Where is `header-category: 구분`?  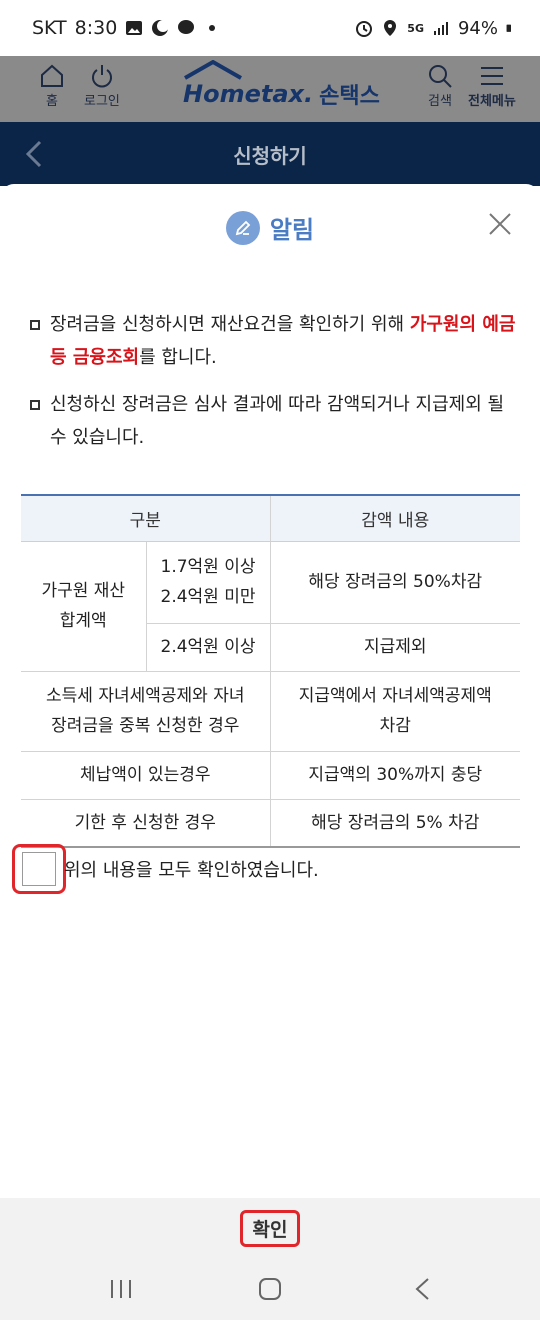 header-category: 구분 is located at coordinates (146, 518).